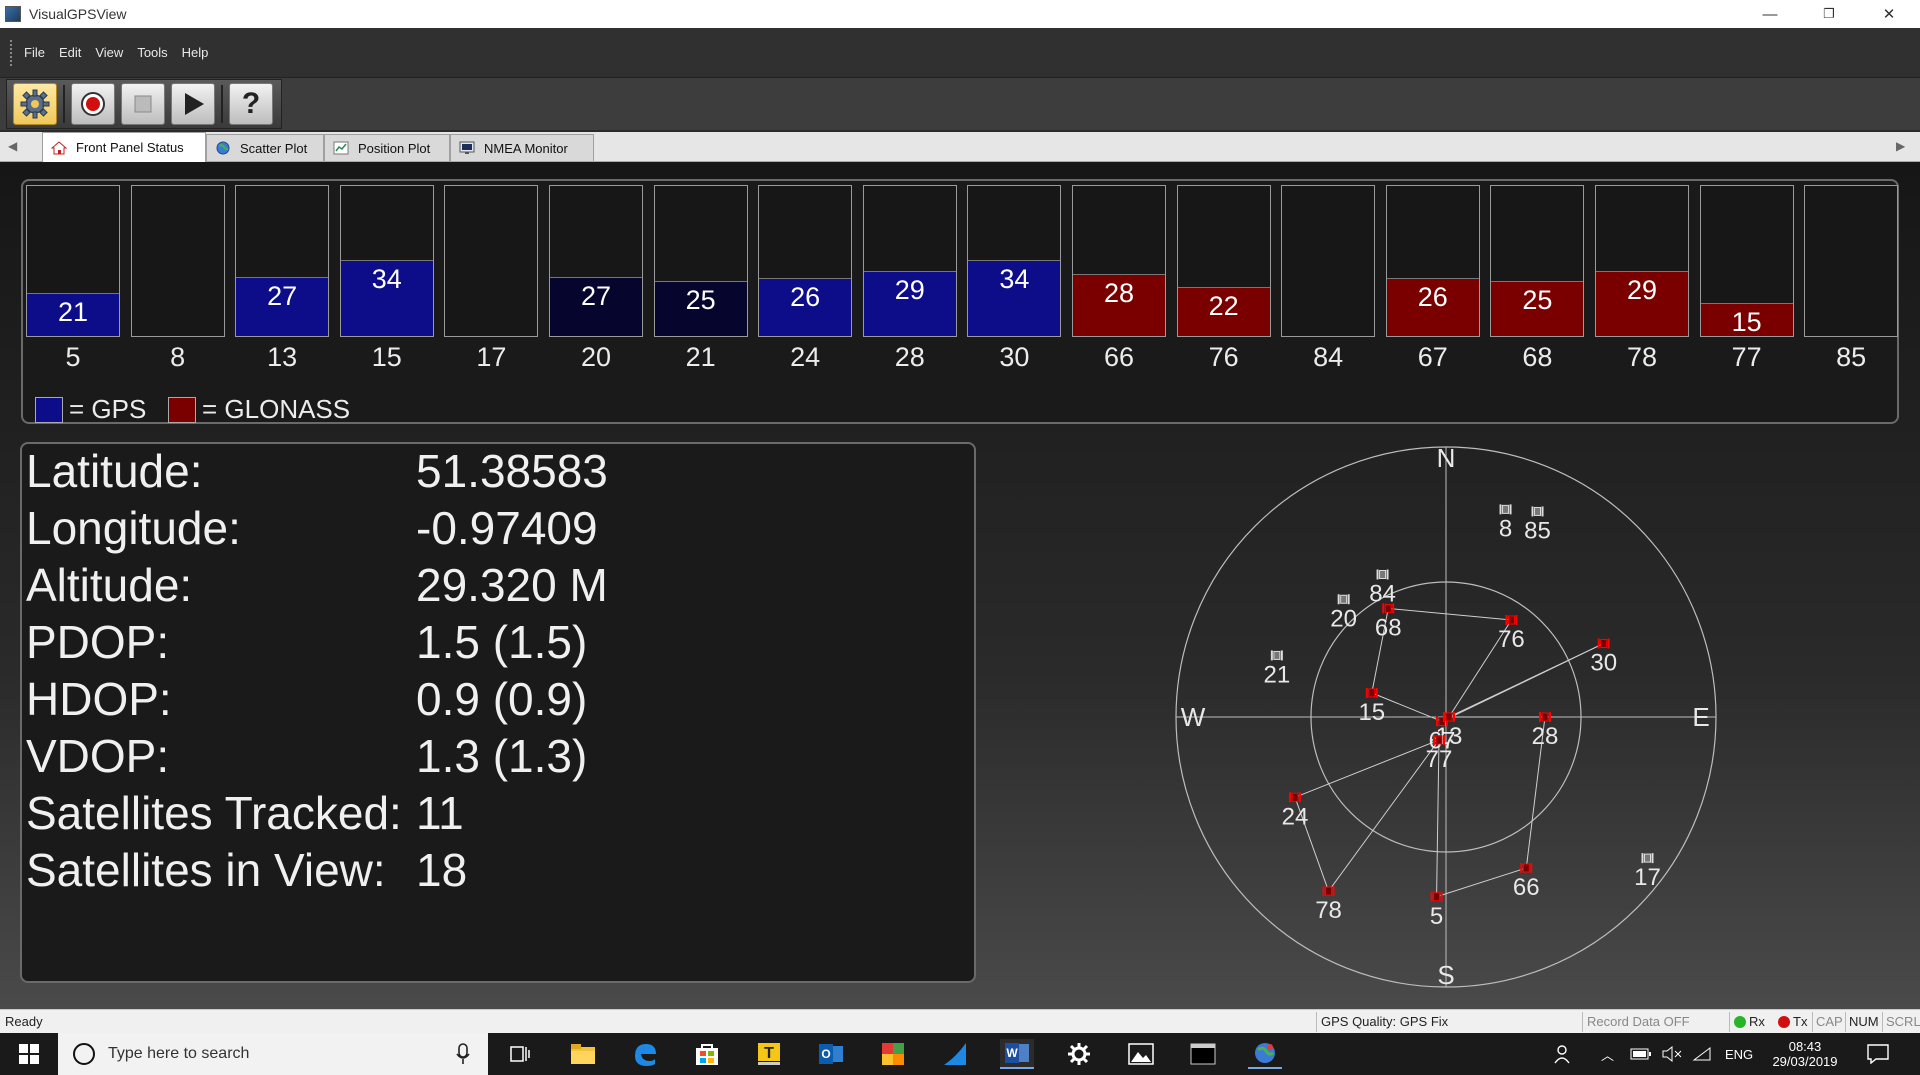 This screenshot has width=1920, height=1075. Describe the element at coordinates (341, 148) in the screenshot. I see `chart-icon` at that location.